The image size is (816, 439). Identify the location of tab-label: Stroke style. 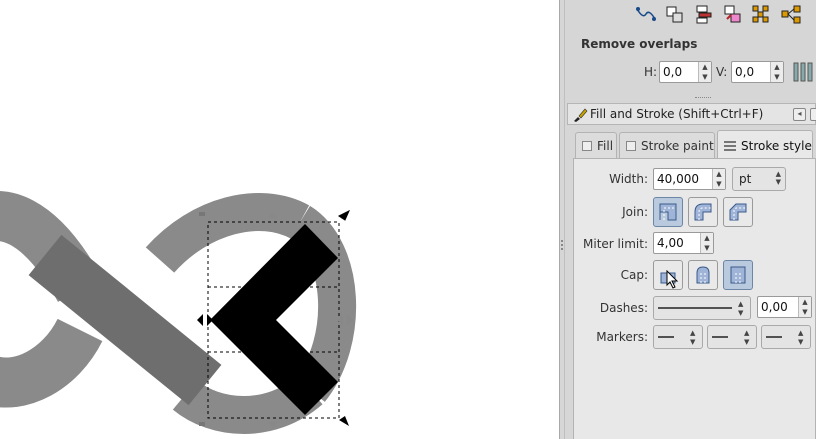
(776, 145).